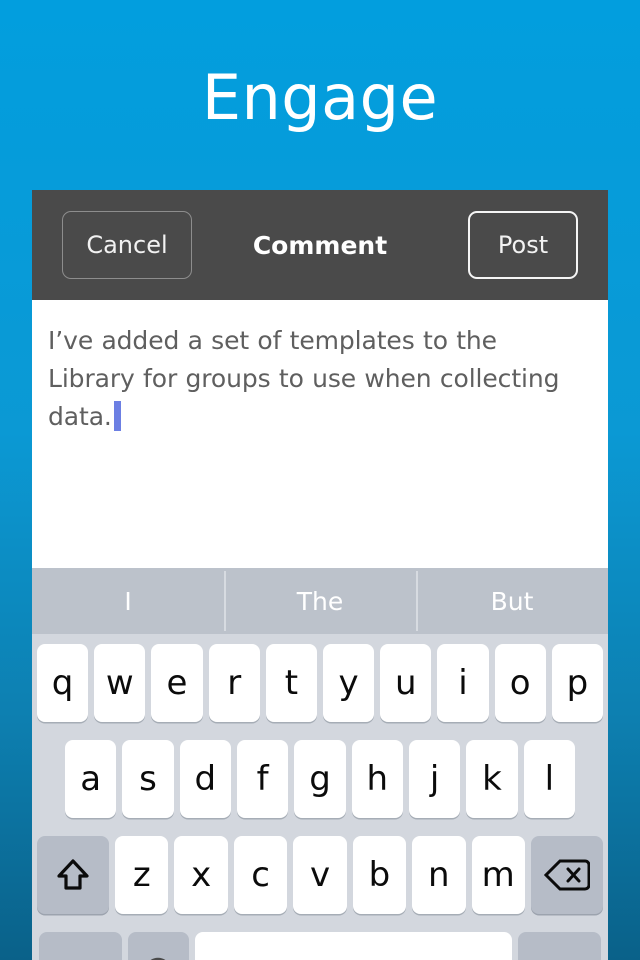  I want to click on key-r: r, so click(234, 683).